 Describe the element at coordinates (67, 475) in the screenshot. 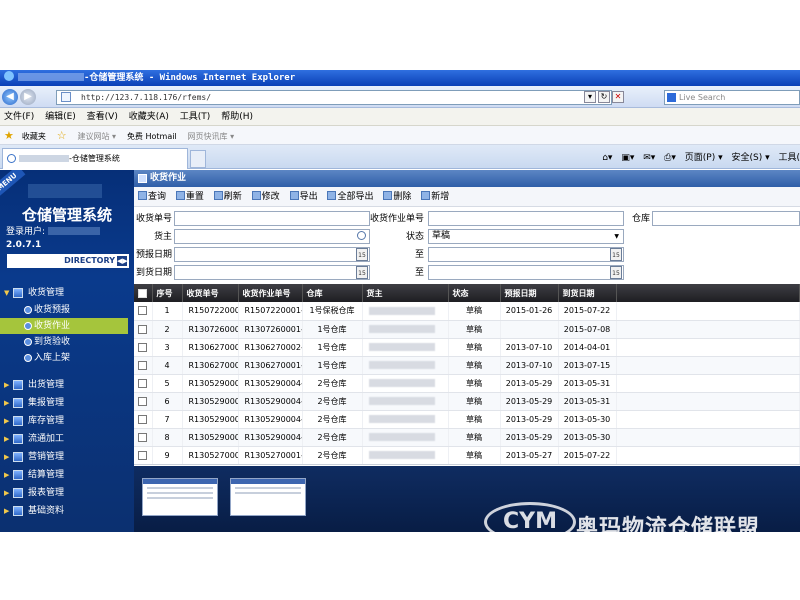

I see `nav-group-settlement: ▶ 结算管理` at that location.